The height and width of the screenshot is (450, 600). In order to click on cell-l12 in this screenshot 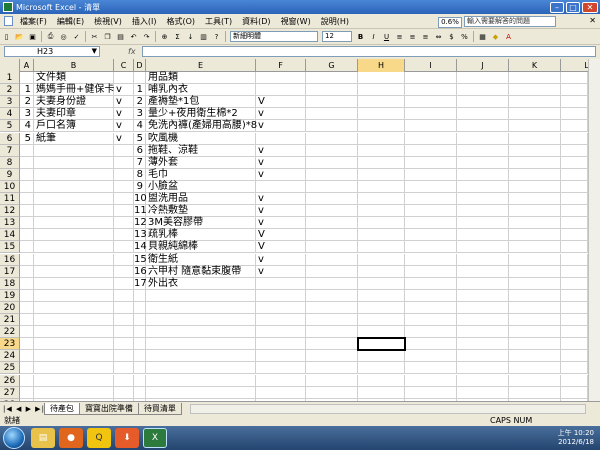, I will do `click(574, 211)`.